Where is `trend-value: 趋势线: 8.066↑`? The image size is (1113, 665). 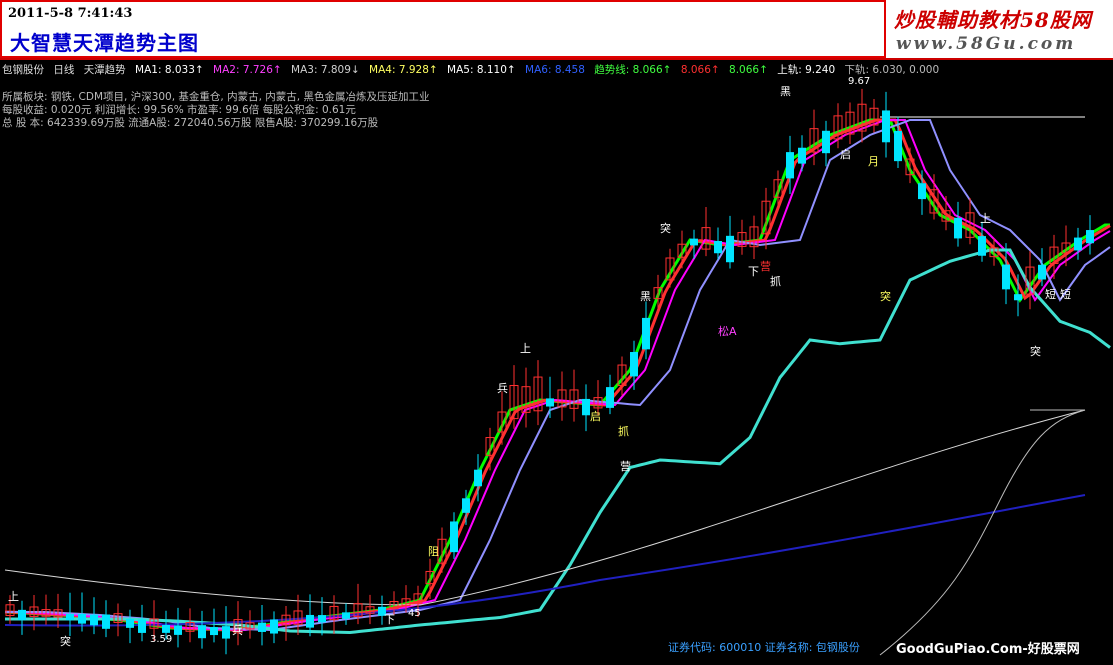 trend-value: 趋势线: 8.066↑ is located at coordinates (633, 70).